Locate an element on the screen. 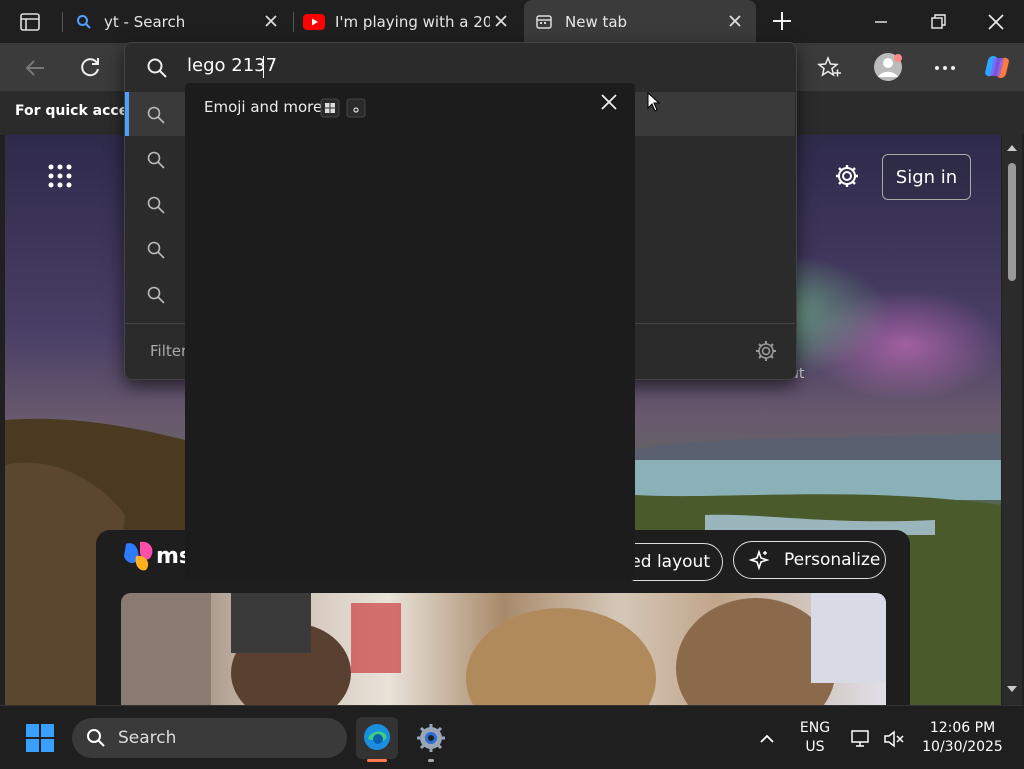  mouse-cursor-icon is located at coordinates (654, 101).